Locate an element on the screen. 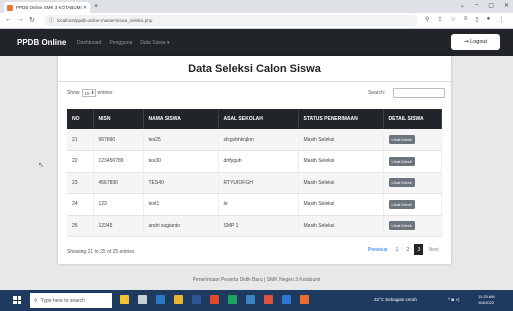 This screenshot has width=513, height=311. browser-tab: PPDB Online SMK 3 KOTABUMI ✕ is located at coordinates (47, 7).